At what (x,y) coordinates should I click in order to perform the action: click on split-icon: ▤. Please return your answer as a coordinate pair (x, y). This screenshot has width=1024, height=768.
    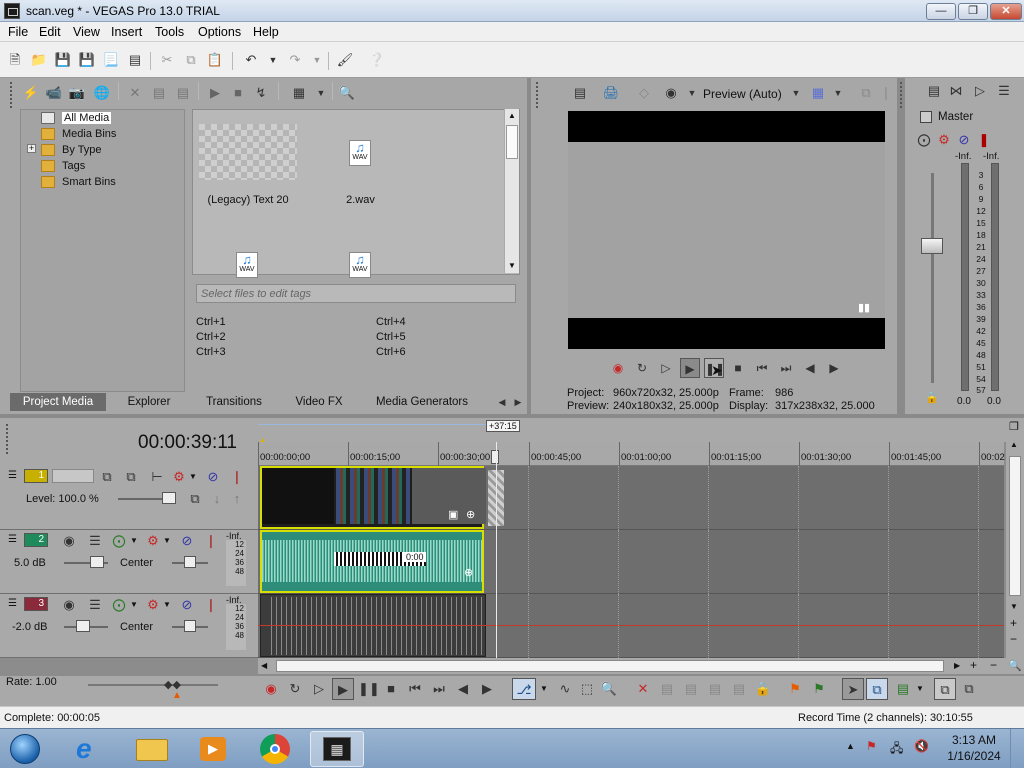
    Looking at the image, I should click on (739, 689).